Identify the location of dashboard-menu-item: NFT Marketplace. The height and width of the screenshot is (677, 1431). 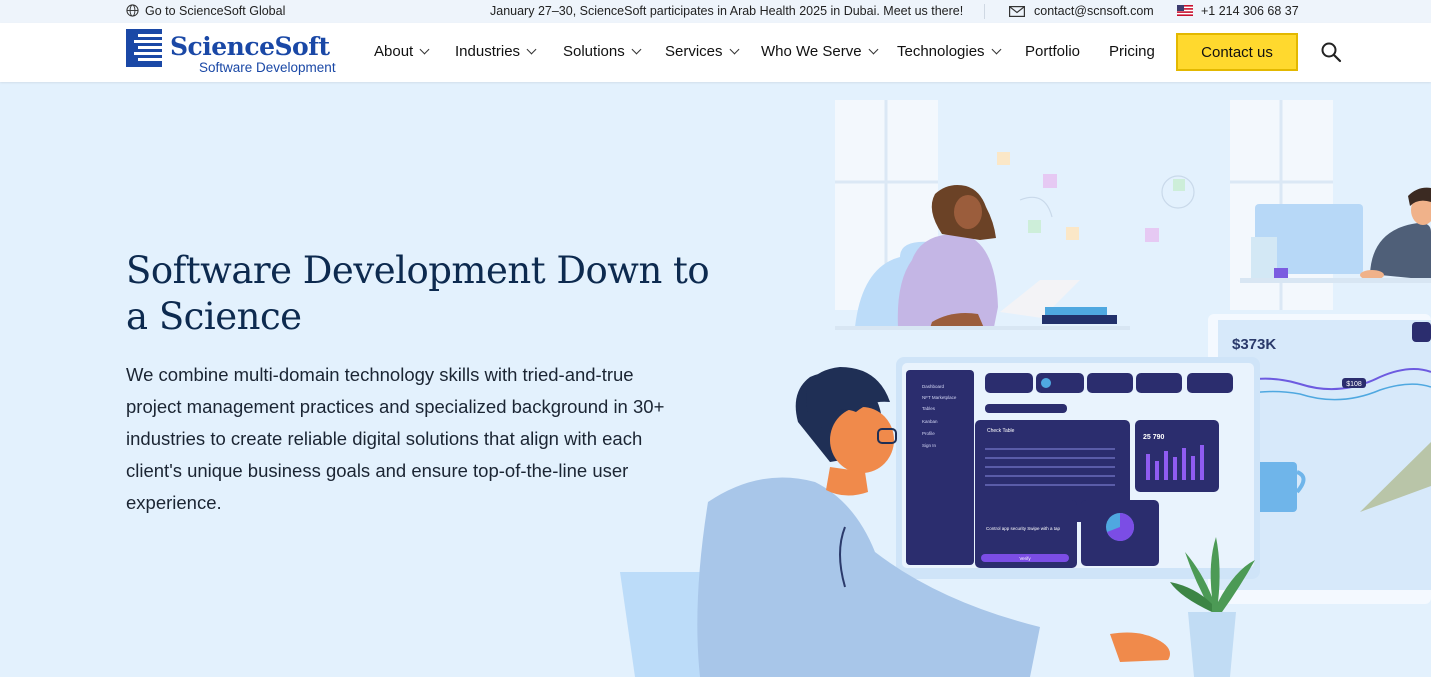
(939, 397).